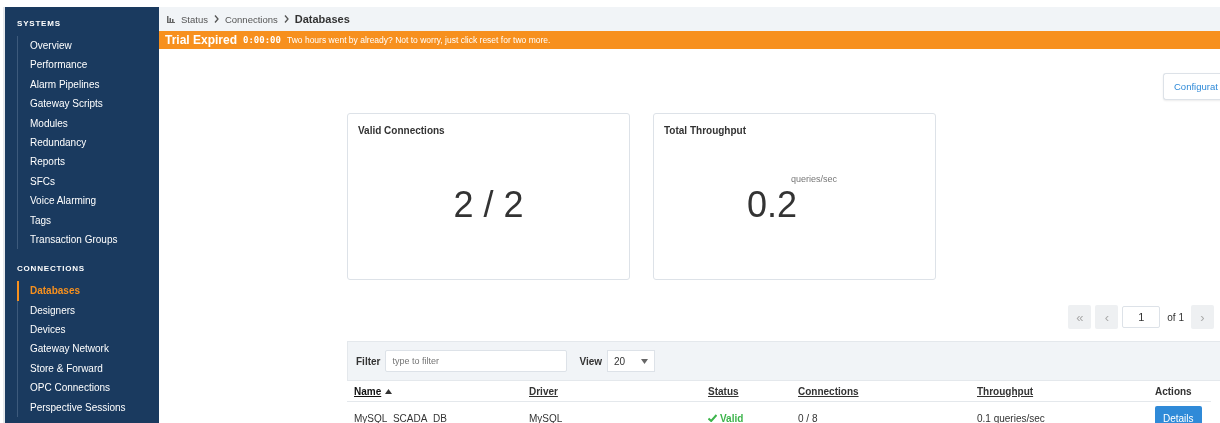 This screenshot has width=1220, height=423. I want to click on view-select: 20, so click(631, 361).